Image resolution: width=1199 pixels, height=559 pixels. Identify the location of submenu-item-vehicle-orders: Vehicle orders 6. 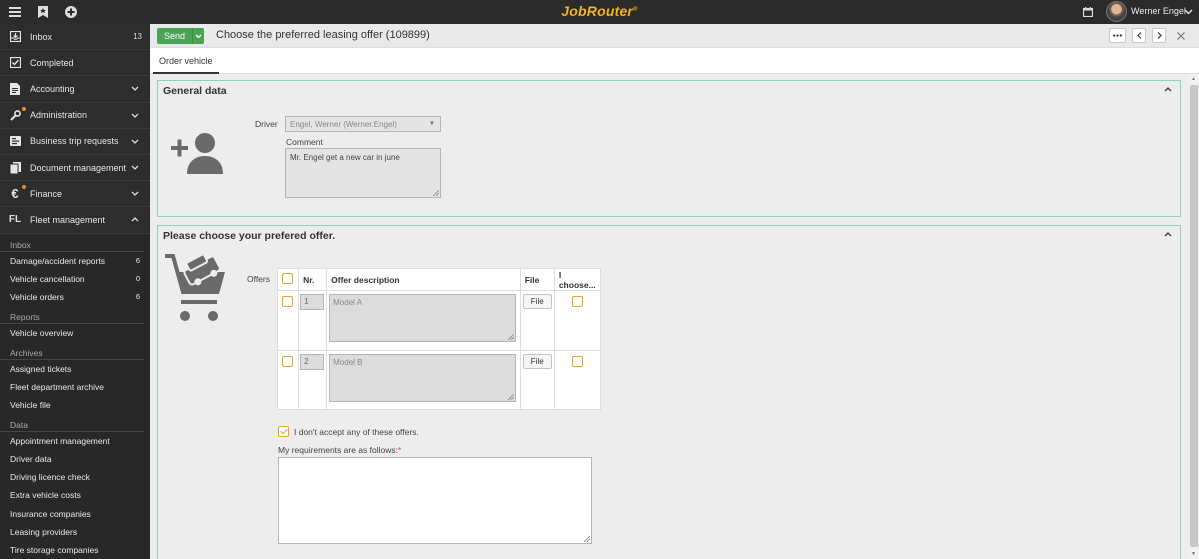
(75, 297).